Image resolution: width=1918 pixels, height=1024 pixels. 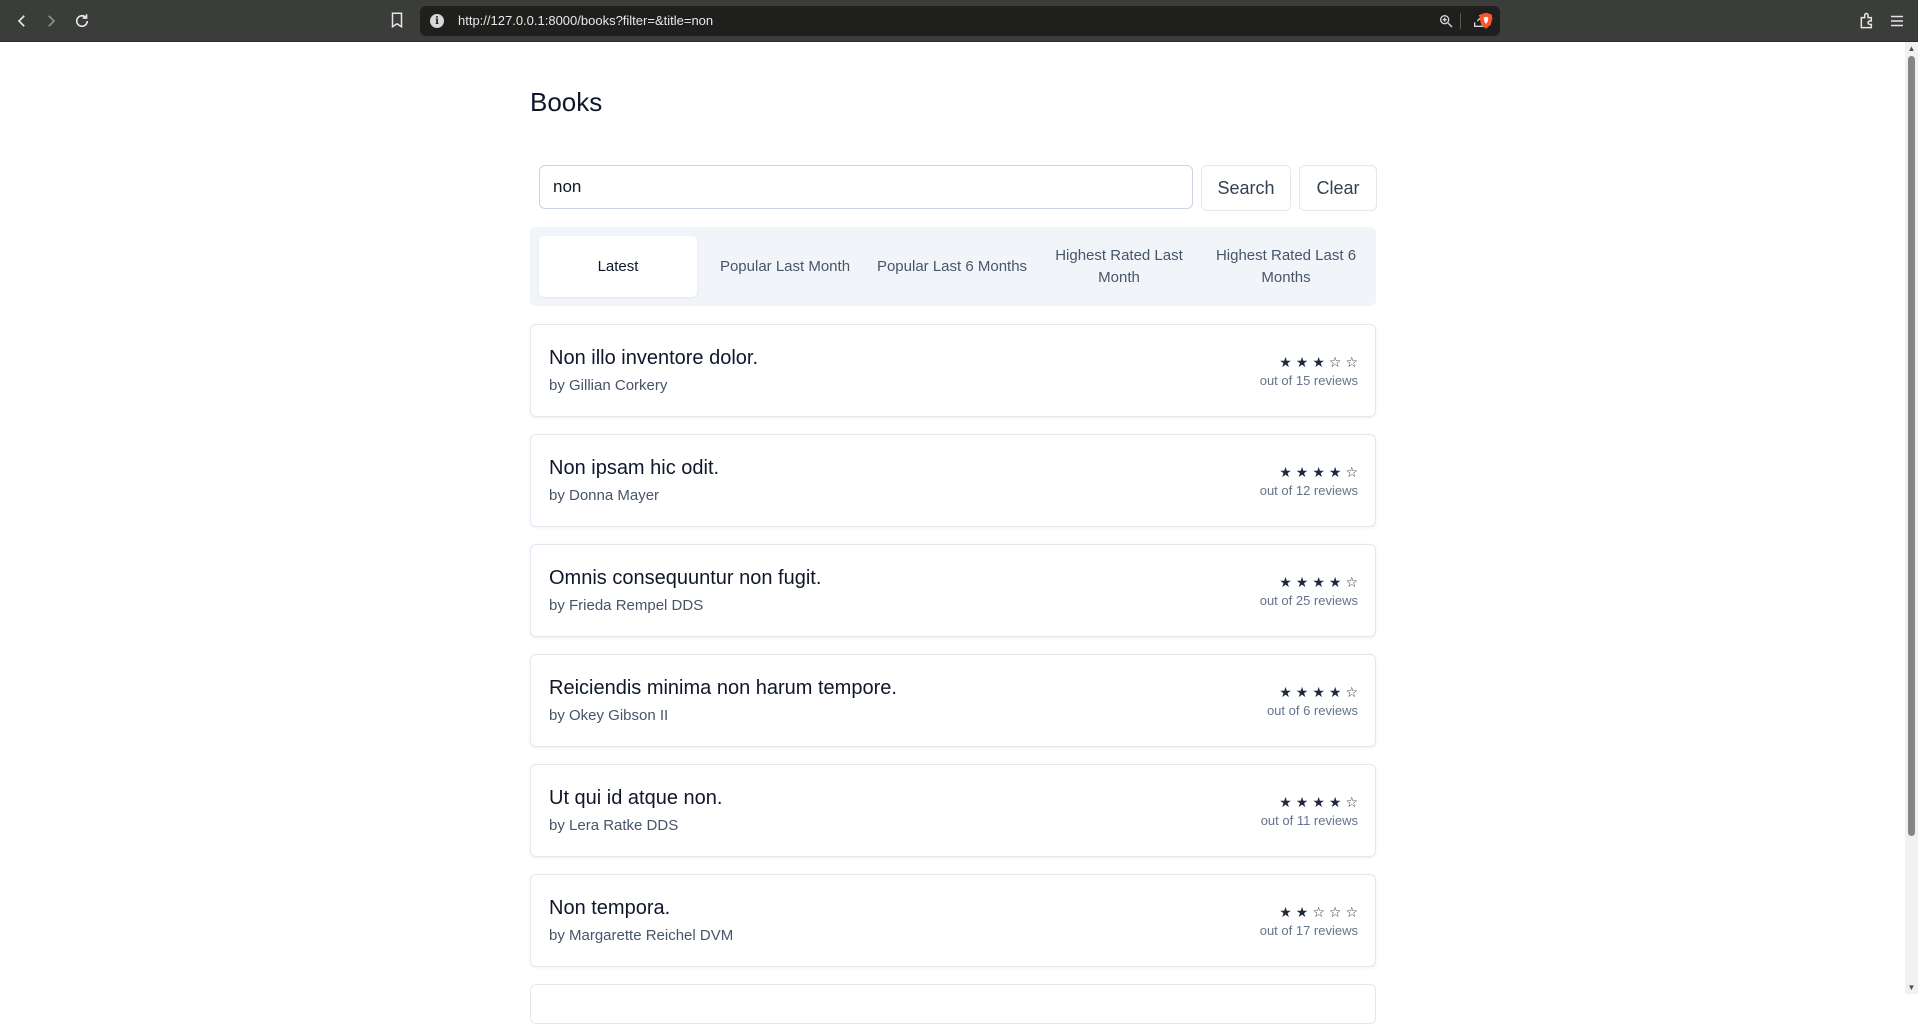 What do you see at coordinates (723, 688) in the screenshot?
I see `book-title: Reiciendis minima non harum tempore.` at bounding box center [723, 688].